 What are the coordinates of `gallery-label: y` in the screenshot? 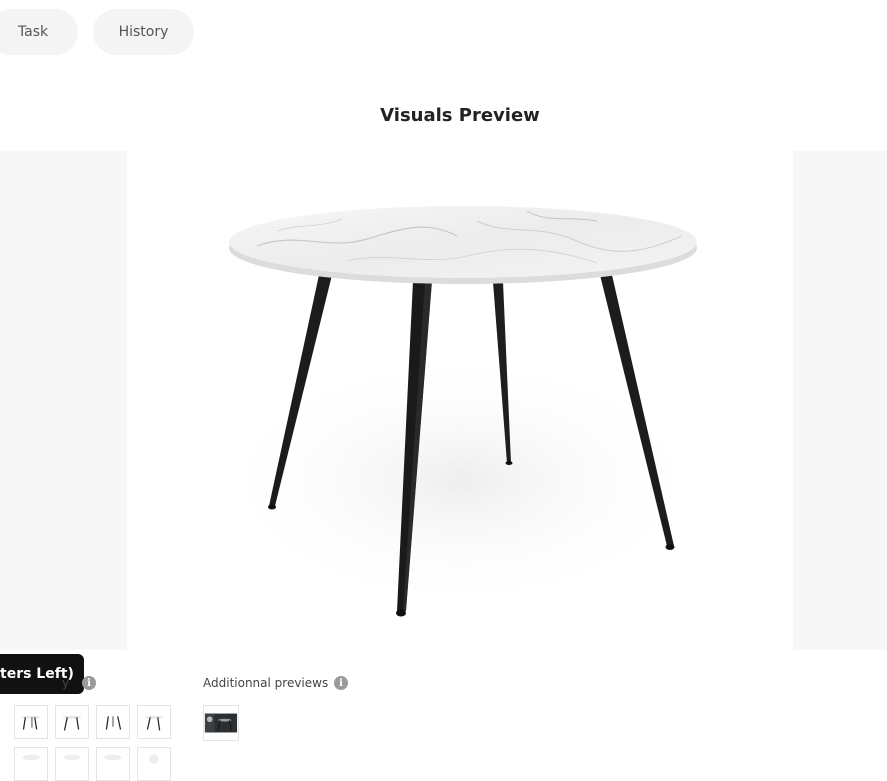 It's located at (66, 683).